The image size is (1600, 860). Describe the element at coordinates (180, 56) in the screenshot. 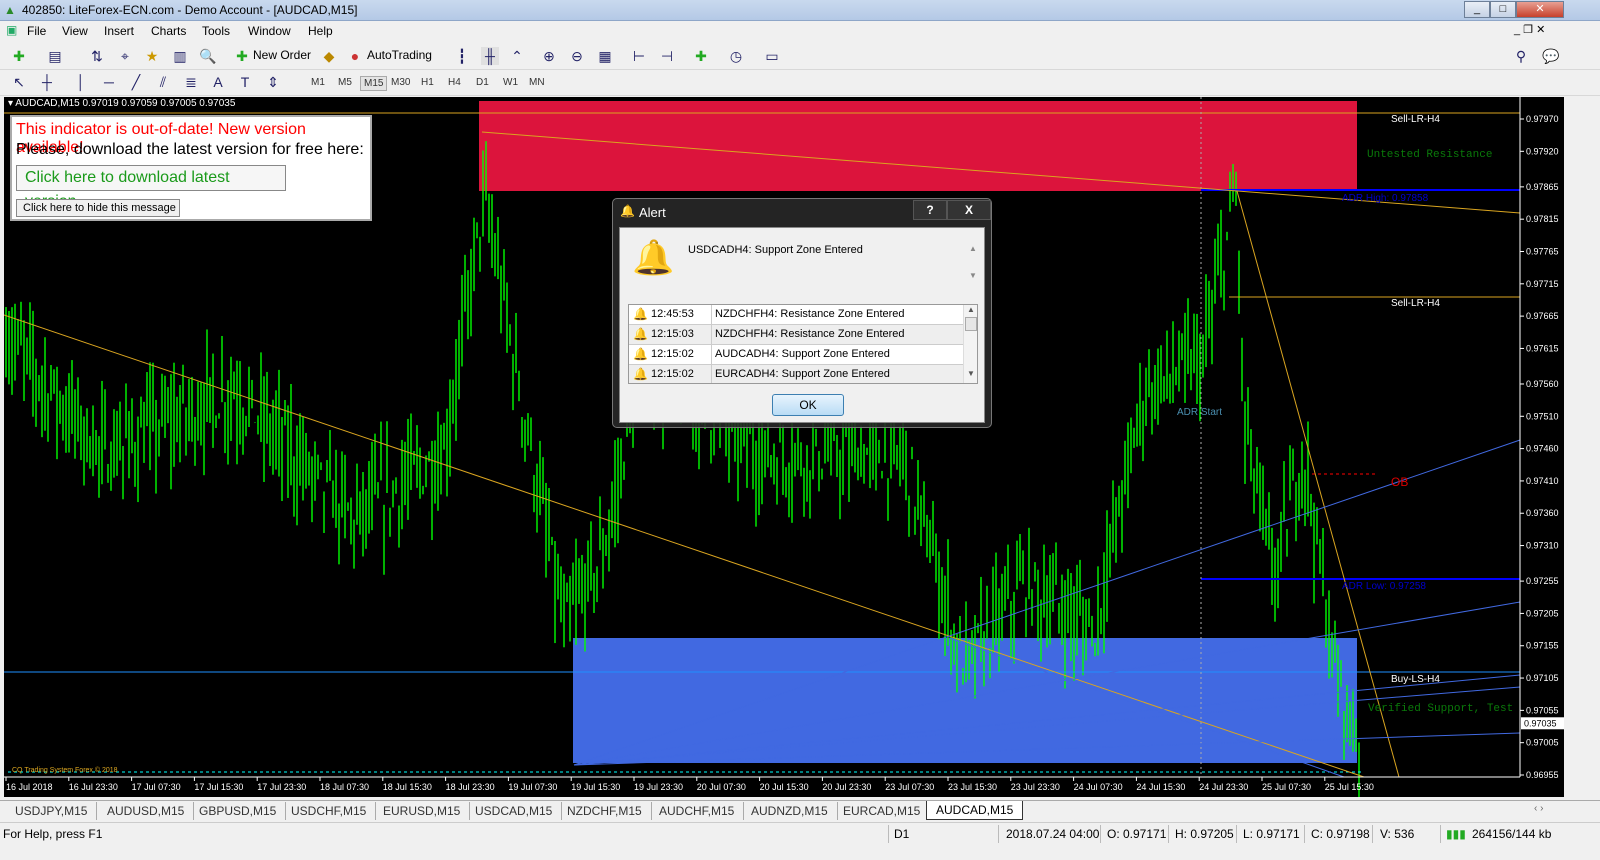

I see `terminal-icon: ▥` at that location.